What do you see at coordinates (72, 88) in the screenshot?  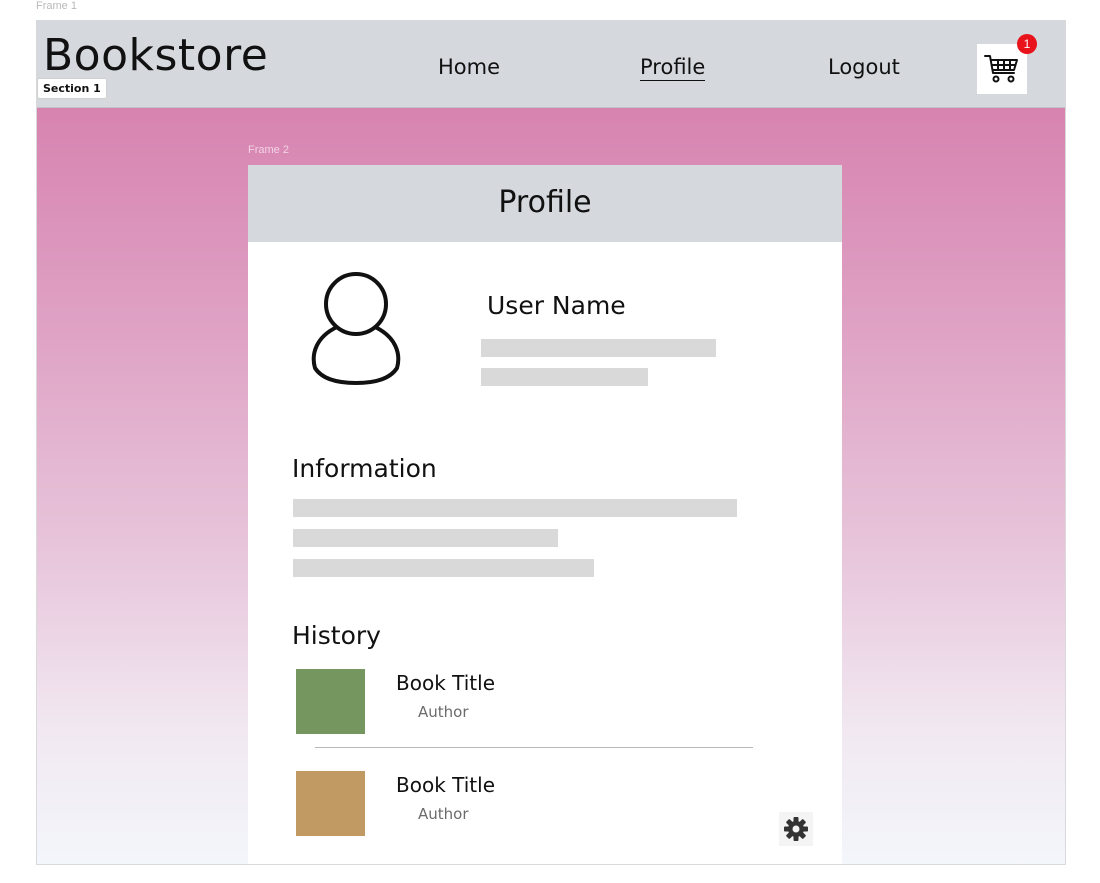 I see `section-badge: Section 1` at bounding box center [72, 88].